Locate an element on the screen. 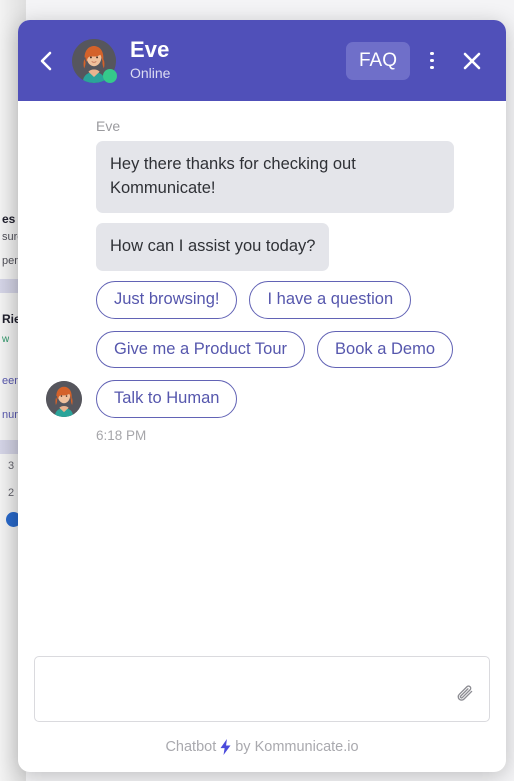  composer-area is located at coordinates (262, 684).